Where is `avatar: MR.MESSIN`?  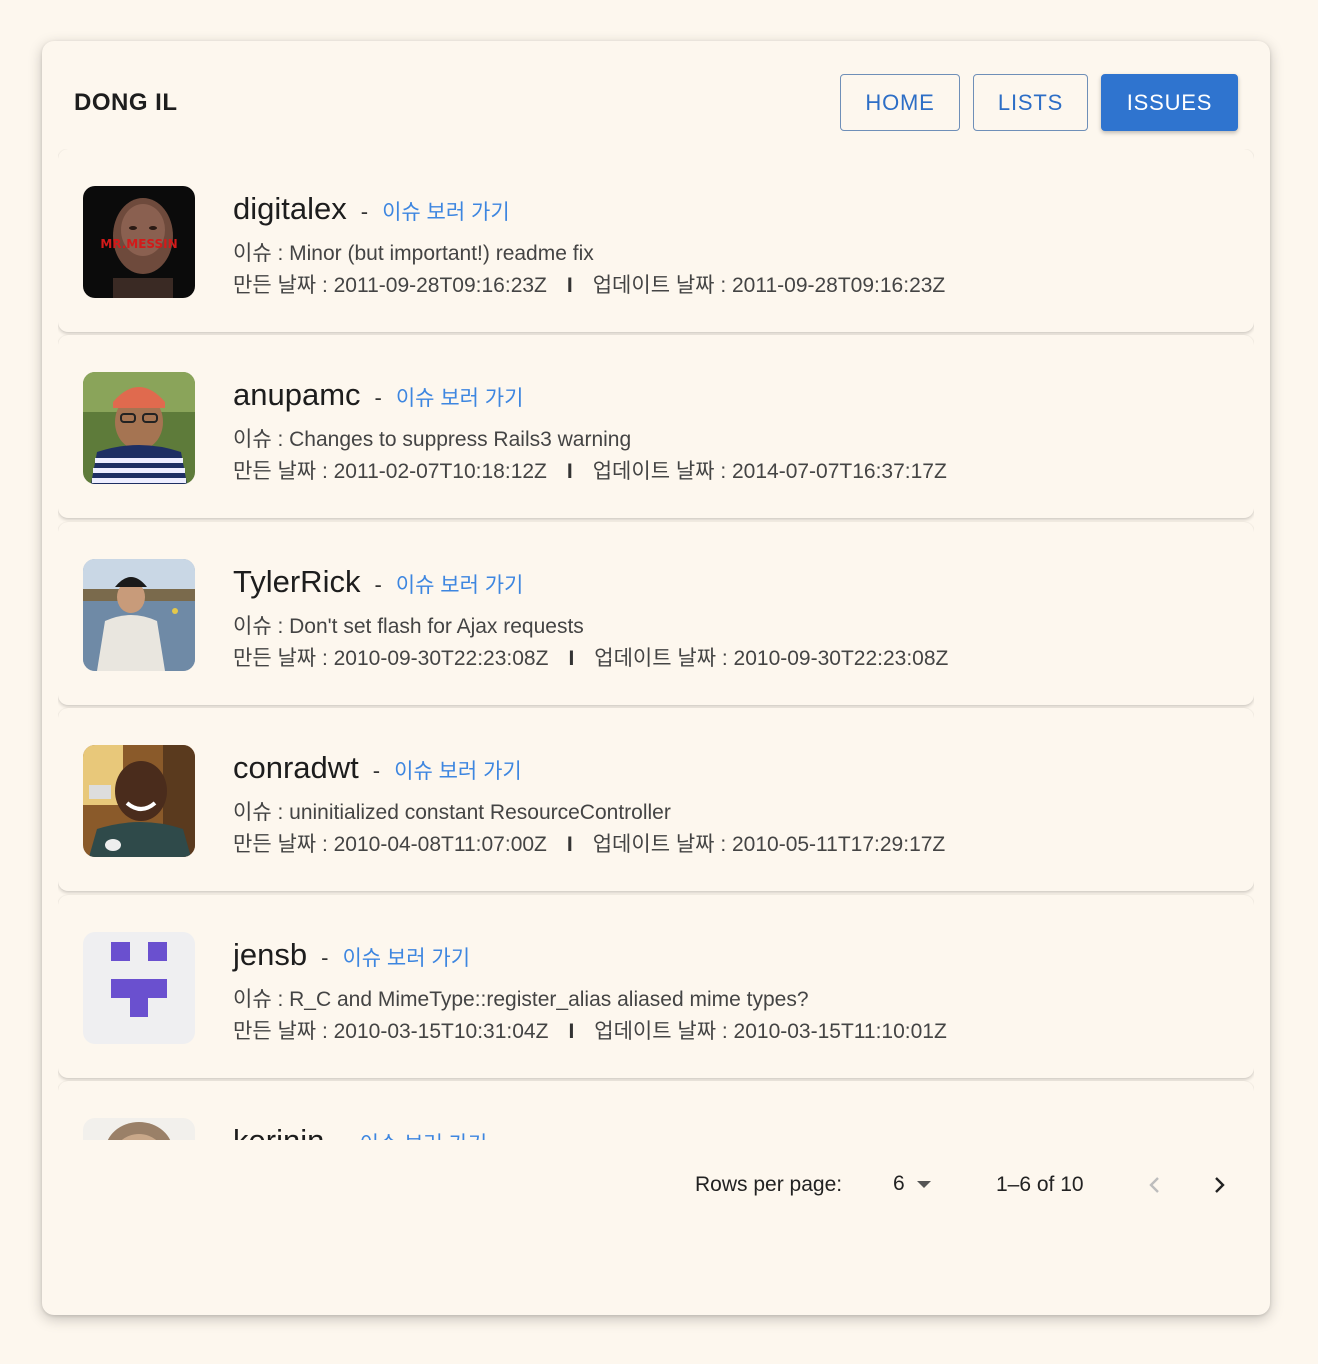
avatar: MR.MESSIN is located at coordinates (139, 242).